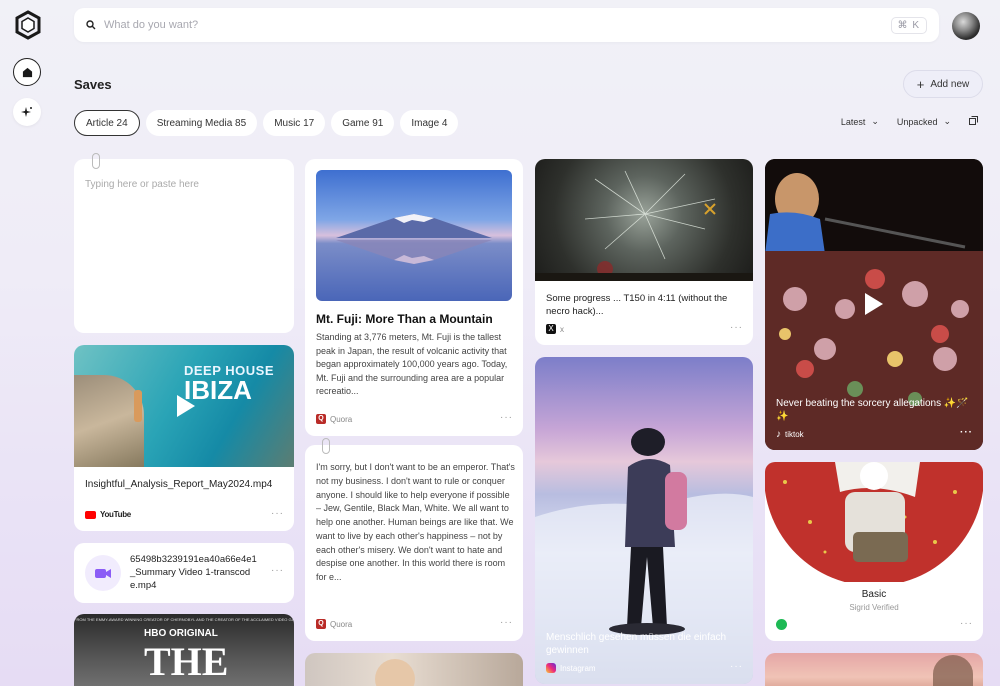 The image size is (1000, 686). What do you see at coordinates (908, 25) in the screenshot?
I see `search-shortcut-badge: ⌘ K` at bounding box center [908, 25].